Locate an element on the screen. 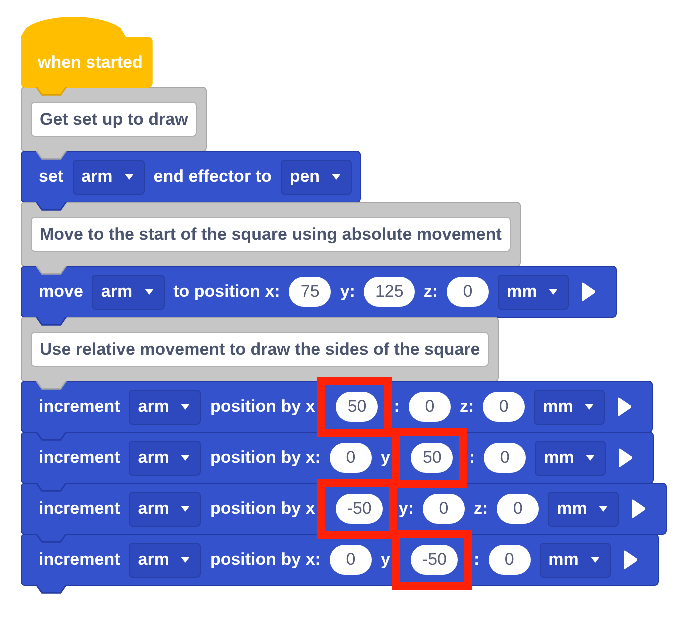 The height and width of the screenshot is (643, 681). comment-block: Use relative movement to draw the sides of the square is located at coordinates (260, 349).